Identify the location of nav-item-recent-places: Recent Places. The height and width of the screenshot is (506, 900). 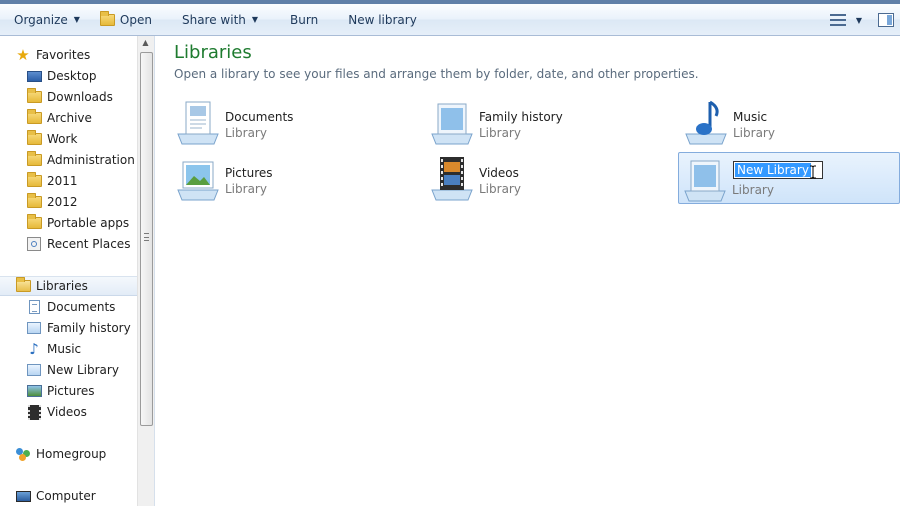
(78, 244).